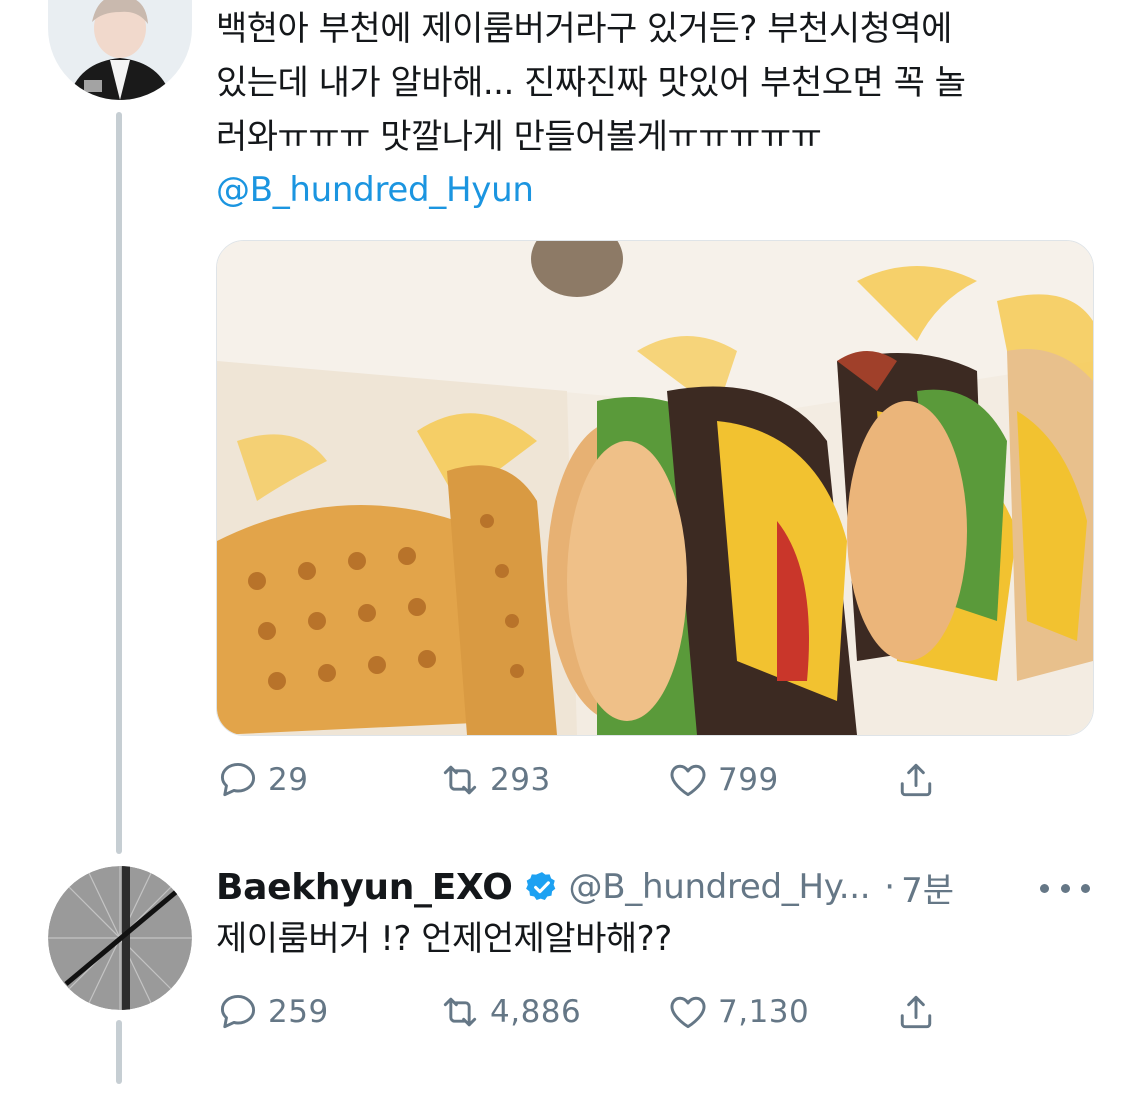 This screenshot has width=1144, height=1094. What do you see at coordinates (764, 1012) in the screenshot?
I see `like-count: 7,130` at bounding box center [764, 1012].